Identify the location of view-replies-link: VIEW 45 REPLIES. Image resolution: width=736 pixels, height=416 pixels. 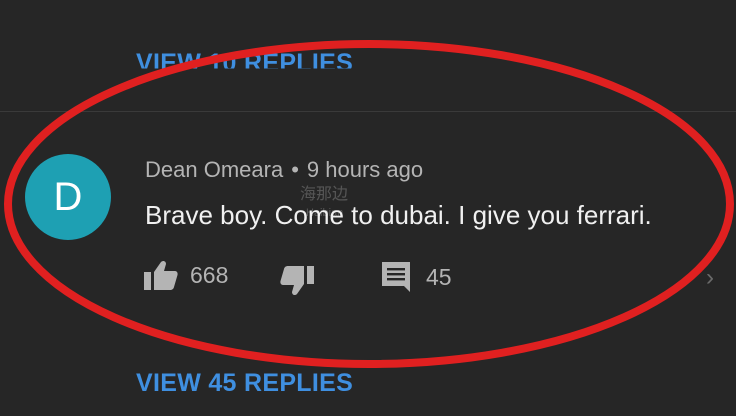
(244, 383).